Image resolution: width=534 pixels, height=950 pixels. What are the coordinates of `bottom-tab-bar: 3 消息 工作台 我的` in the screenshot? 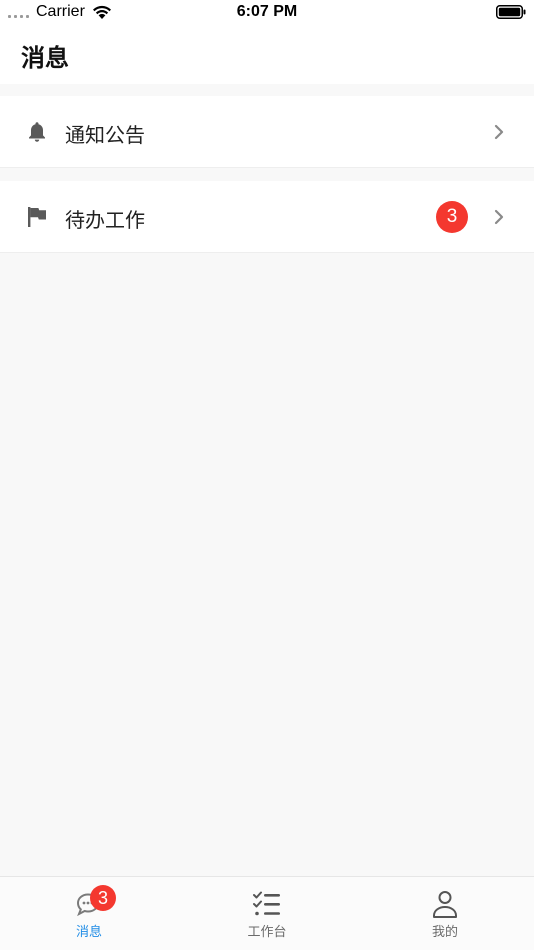 It's located at (267, 913).